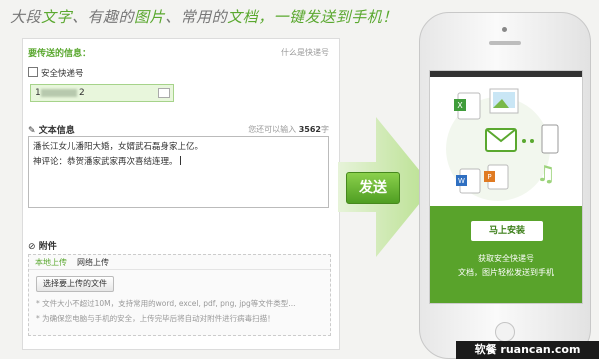  Describe the element at coordinates (75, 284) in the screenshot. I see `choose-file-button: 选择要上传的文件` at that location.